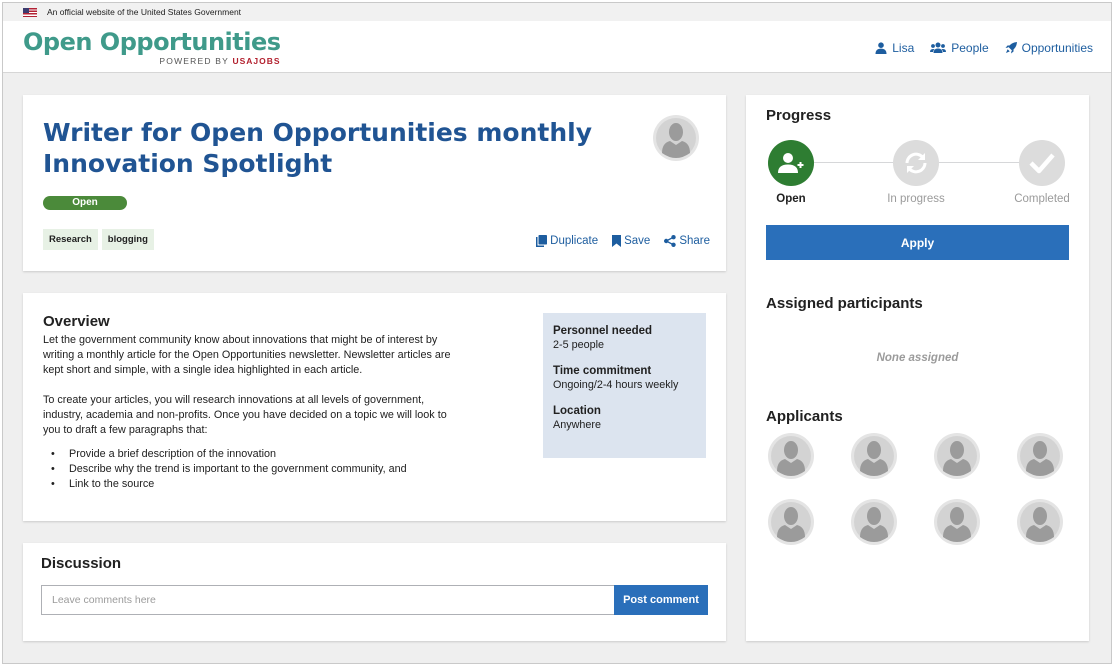  Describe the element at coordinates (676, 138) in the screenshot. I see `owner-avatar` at that location.